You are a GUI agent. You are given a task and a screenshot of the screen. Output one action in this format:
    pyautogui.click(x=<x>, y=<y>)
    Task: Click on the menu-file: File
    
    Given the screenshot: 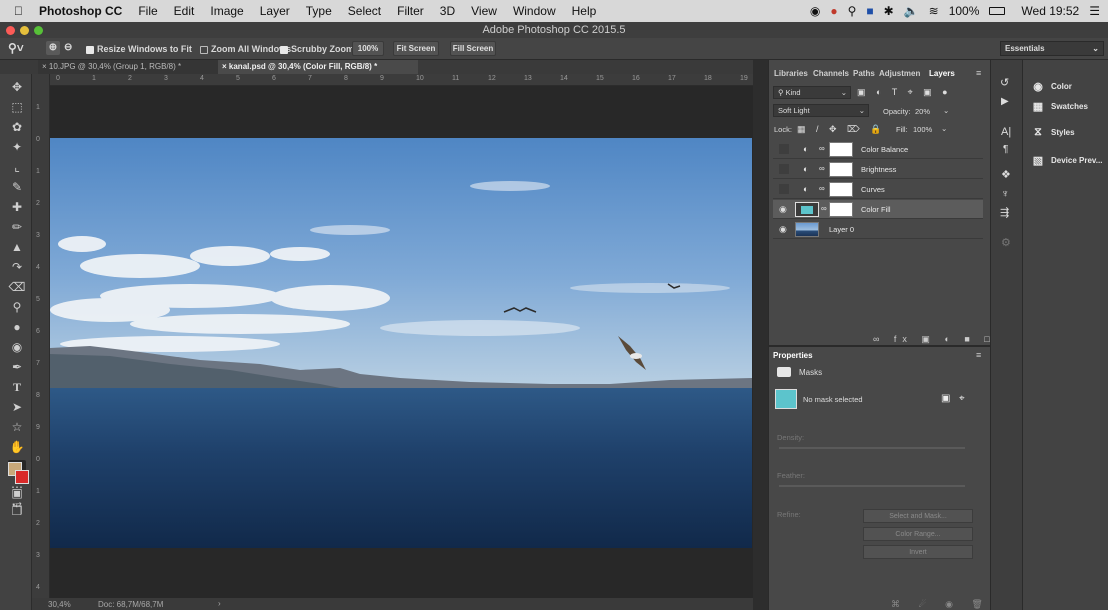 What is the action you would take?
    pyautogui.click(x=147, y=11)
    